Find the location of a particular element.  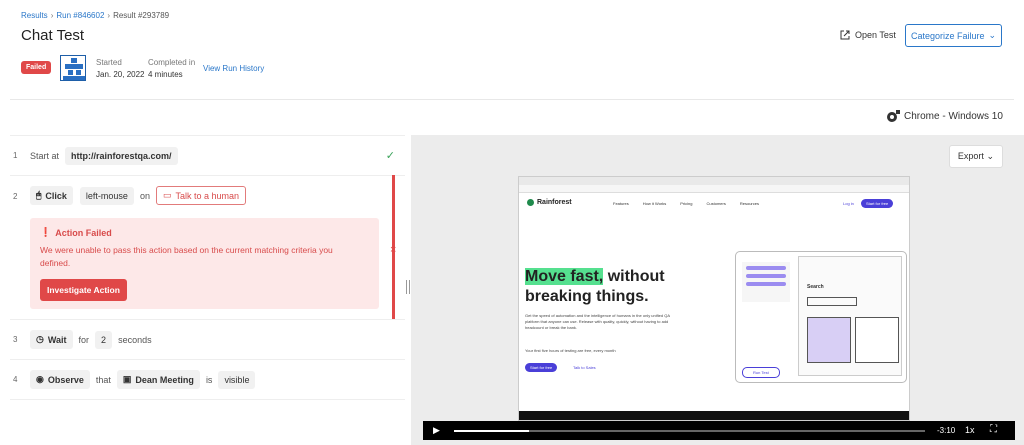

taskbar is located at coordinates (714, 415).